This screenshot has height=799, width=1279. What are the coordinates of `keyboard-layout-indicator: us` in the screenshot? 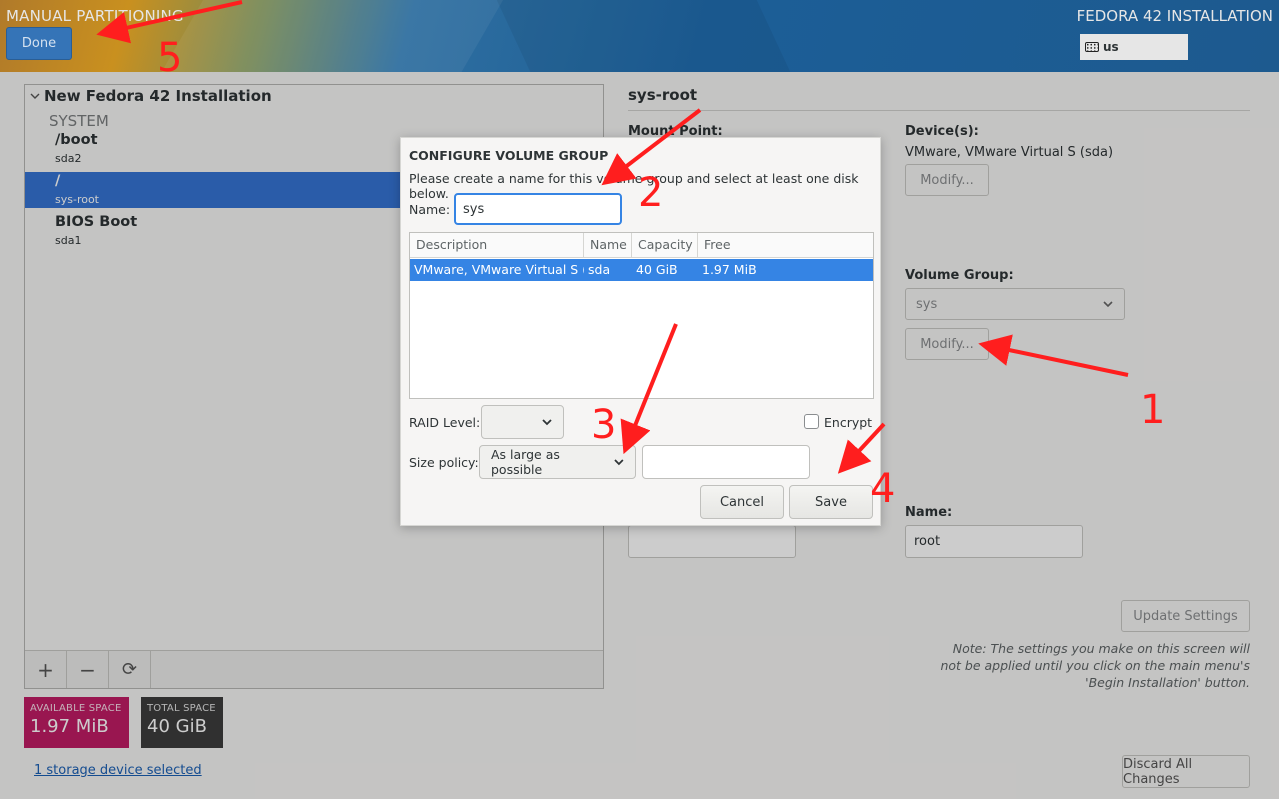 It's located at (1134, 47).